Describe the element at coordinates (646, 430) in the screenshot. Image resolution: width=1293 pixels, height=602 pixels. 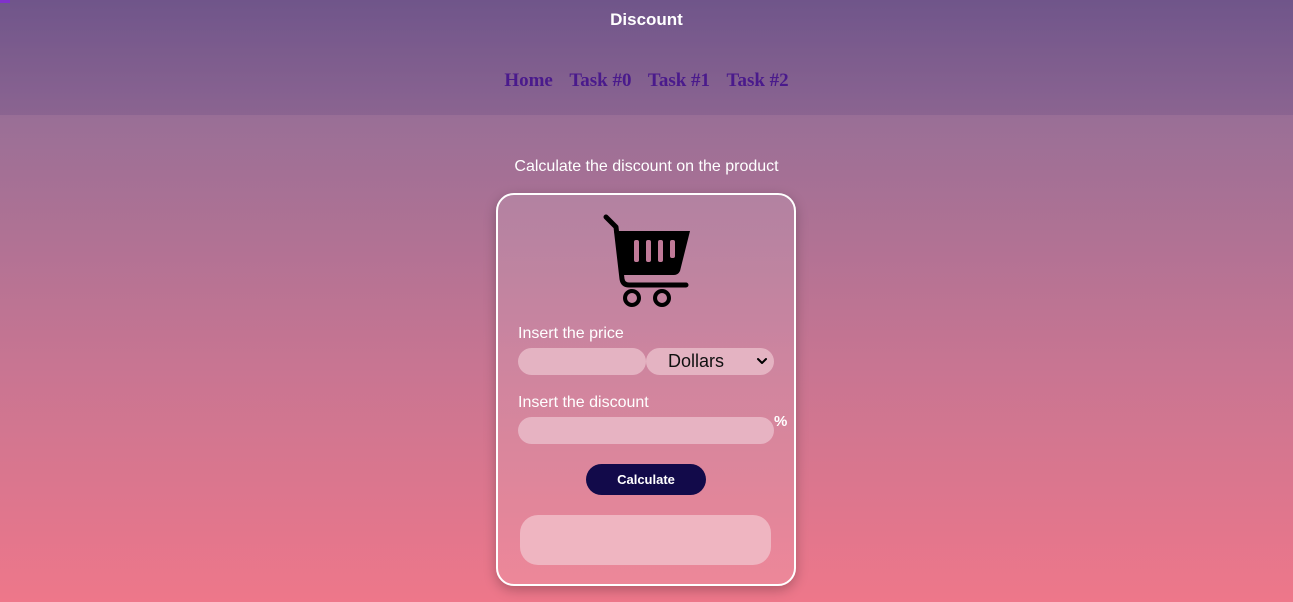
I see `discount-input` at that location.